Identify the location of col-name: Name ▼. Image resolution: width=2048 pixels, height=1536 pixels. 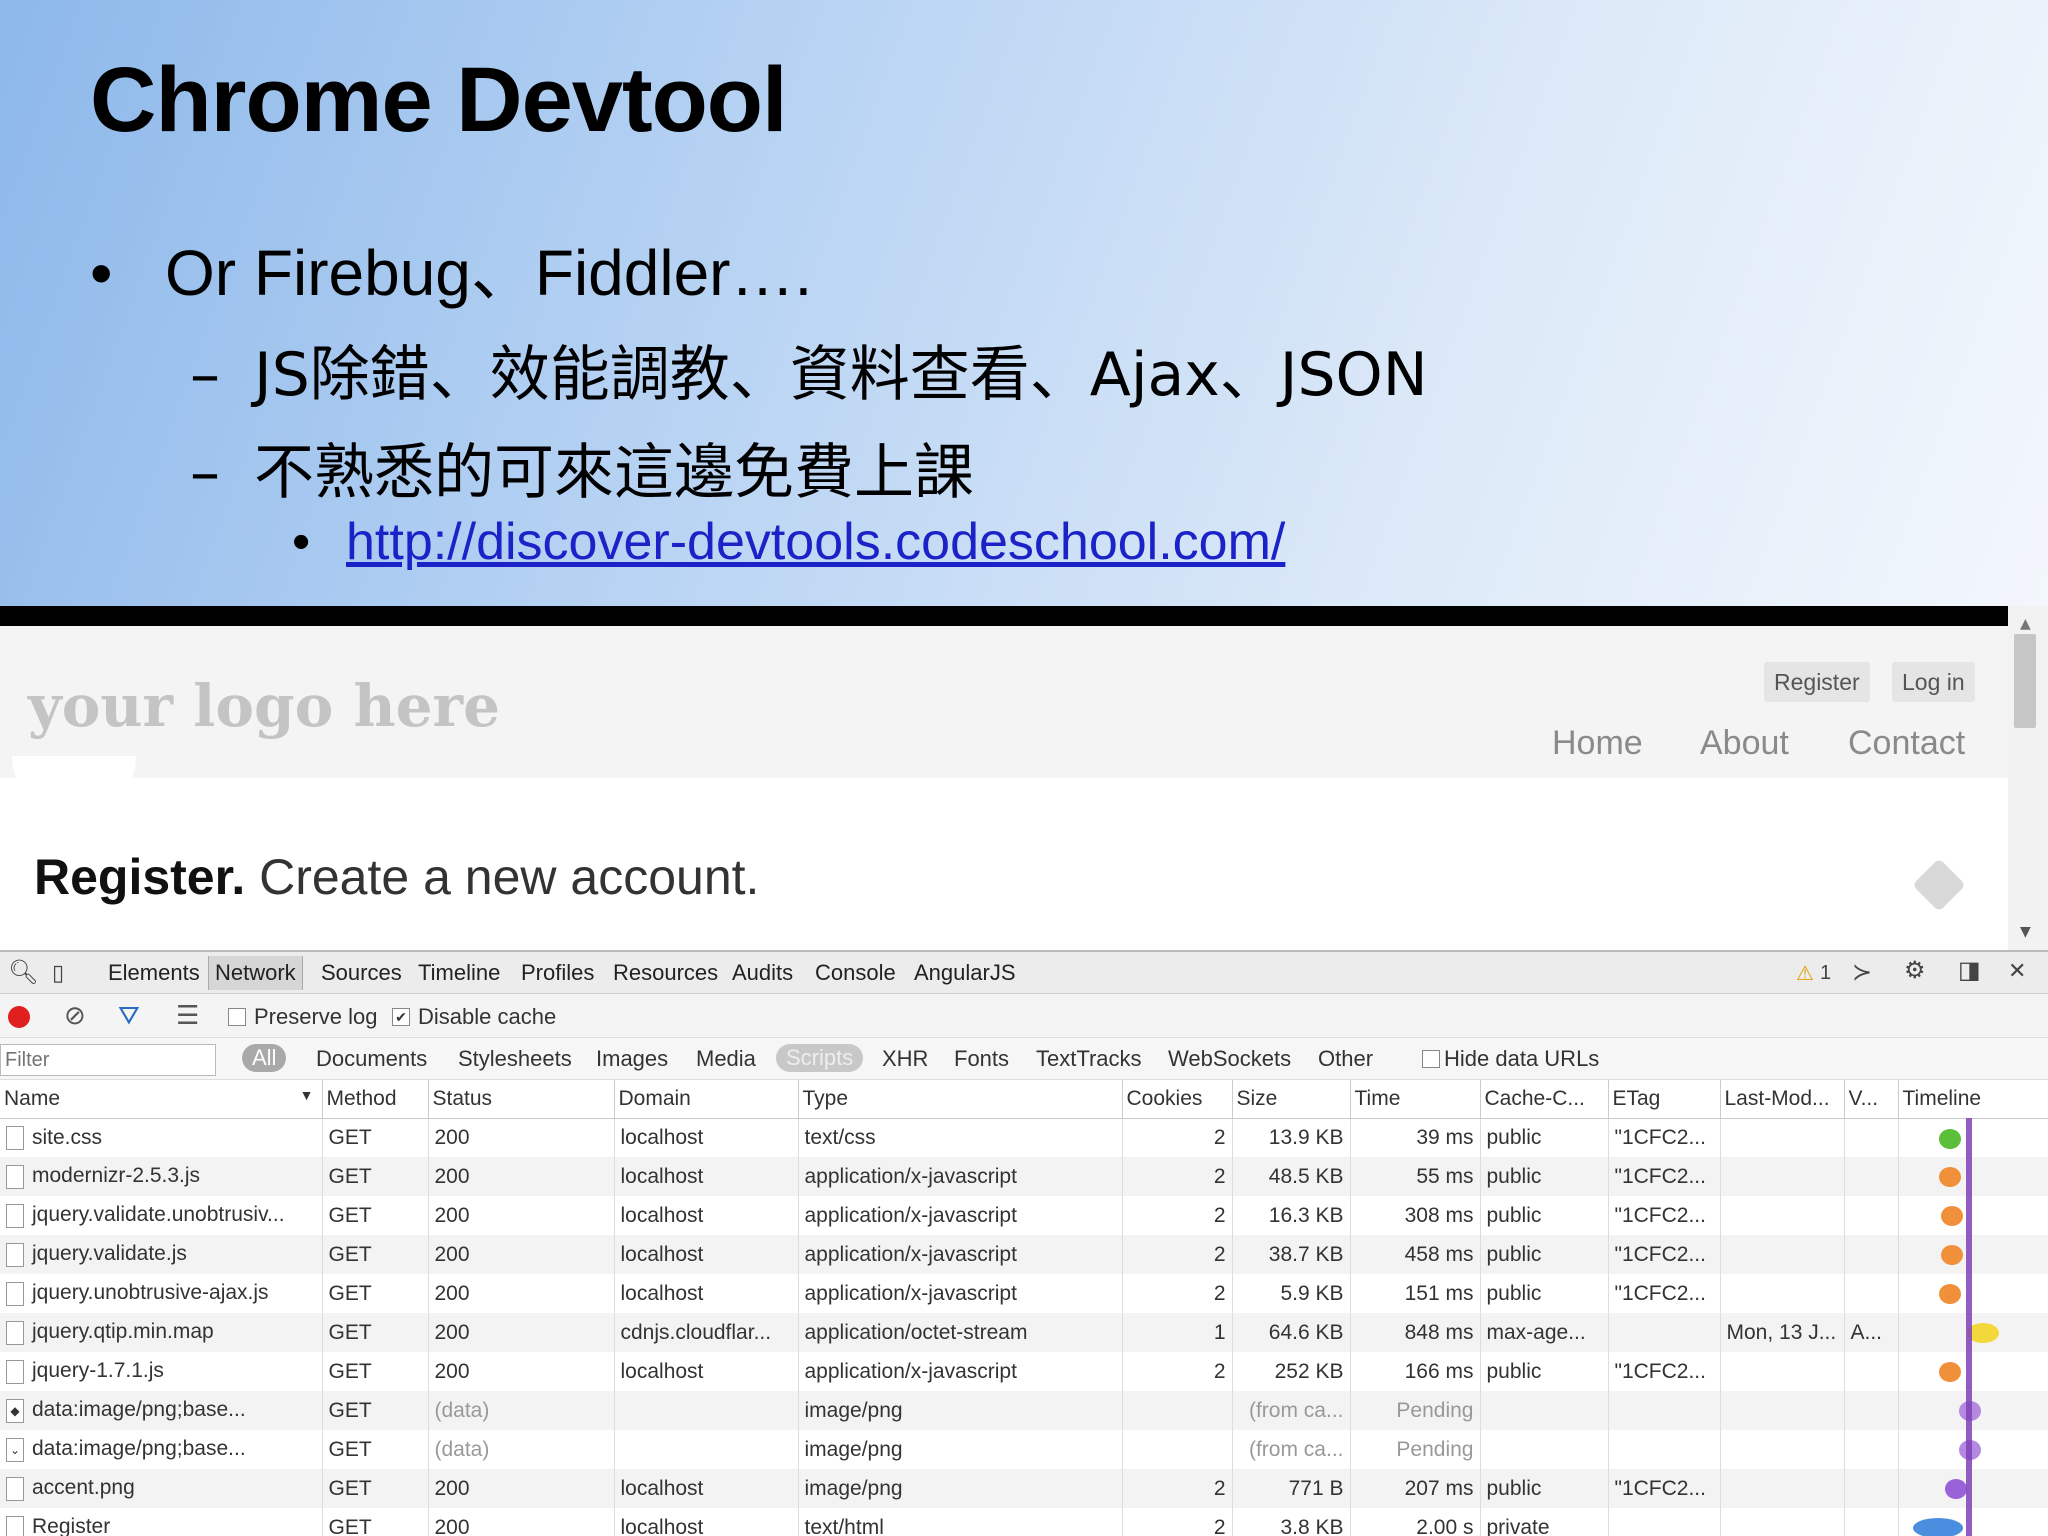
(161, 1099).